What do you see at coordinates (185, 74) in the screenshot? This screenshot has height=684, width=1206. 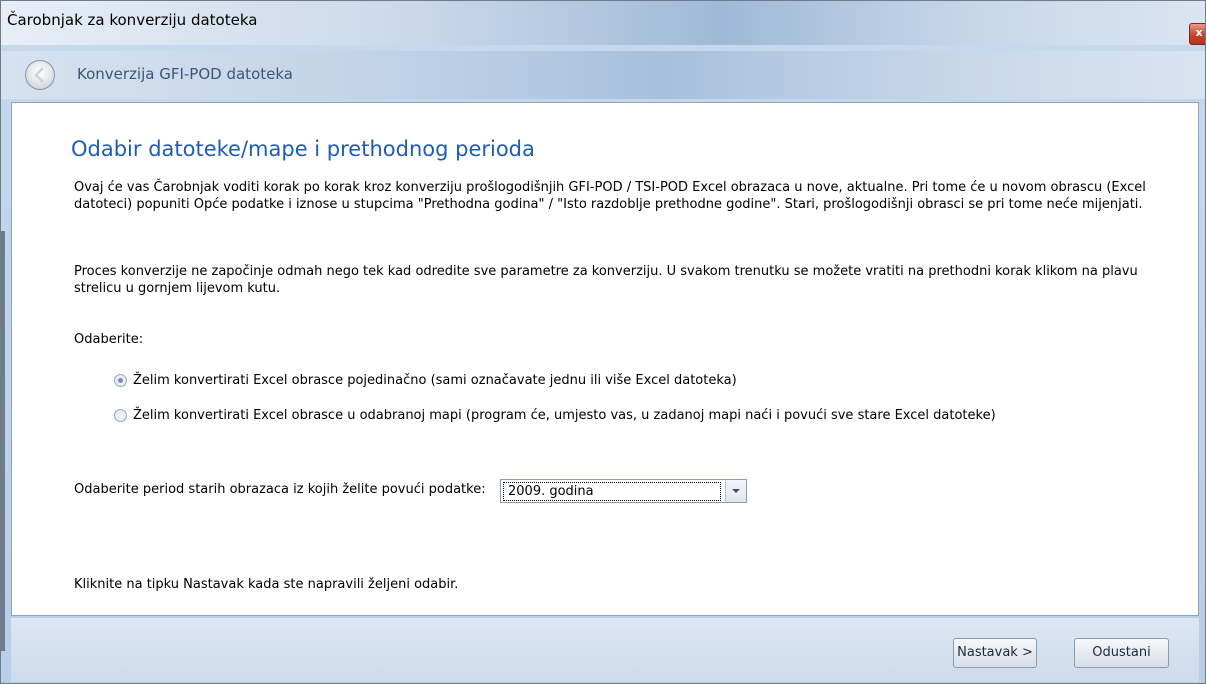 I see `wizard-step-title: Konverzija GFI-POD datoteka` at bounding box center [185, 74].